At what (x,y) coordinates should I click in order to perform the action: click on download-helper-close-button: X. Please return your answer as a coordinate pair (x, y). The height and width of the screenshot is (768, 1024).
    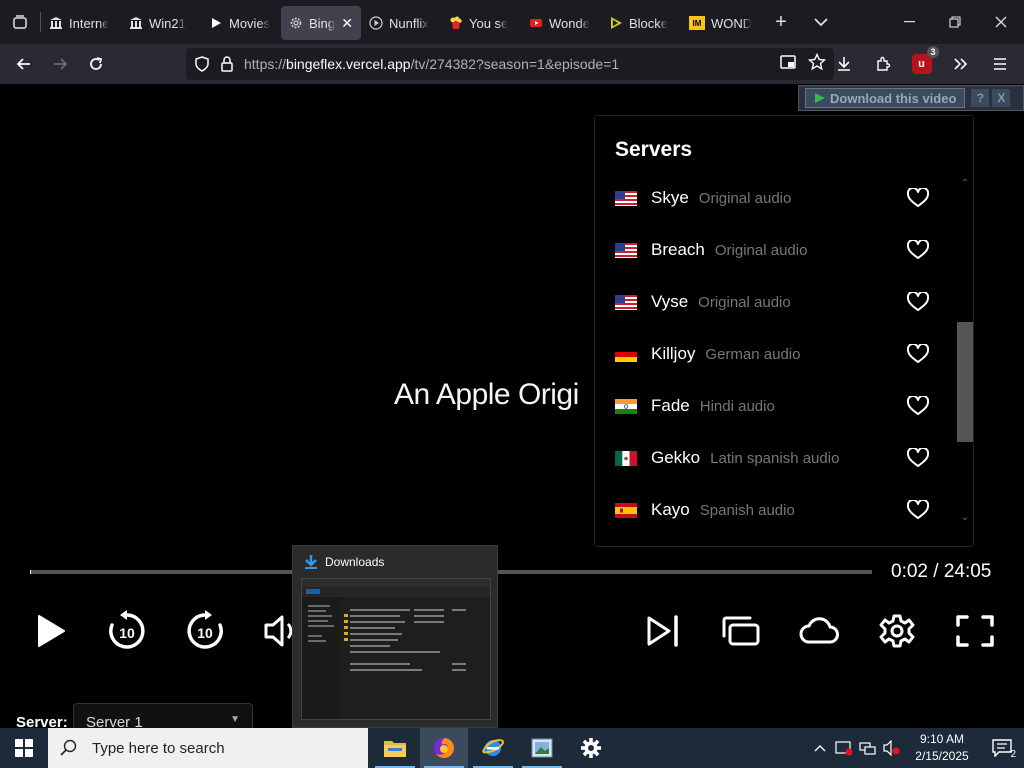
    Looking at the image, I should click on (1001, 98).